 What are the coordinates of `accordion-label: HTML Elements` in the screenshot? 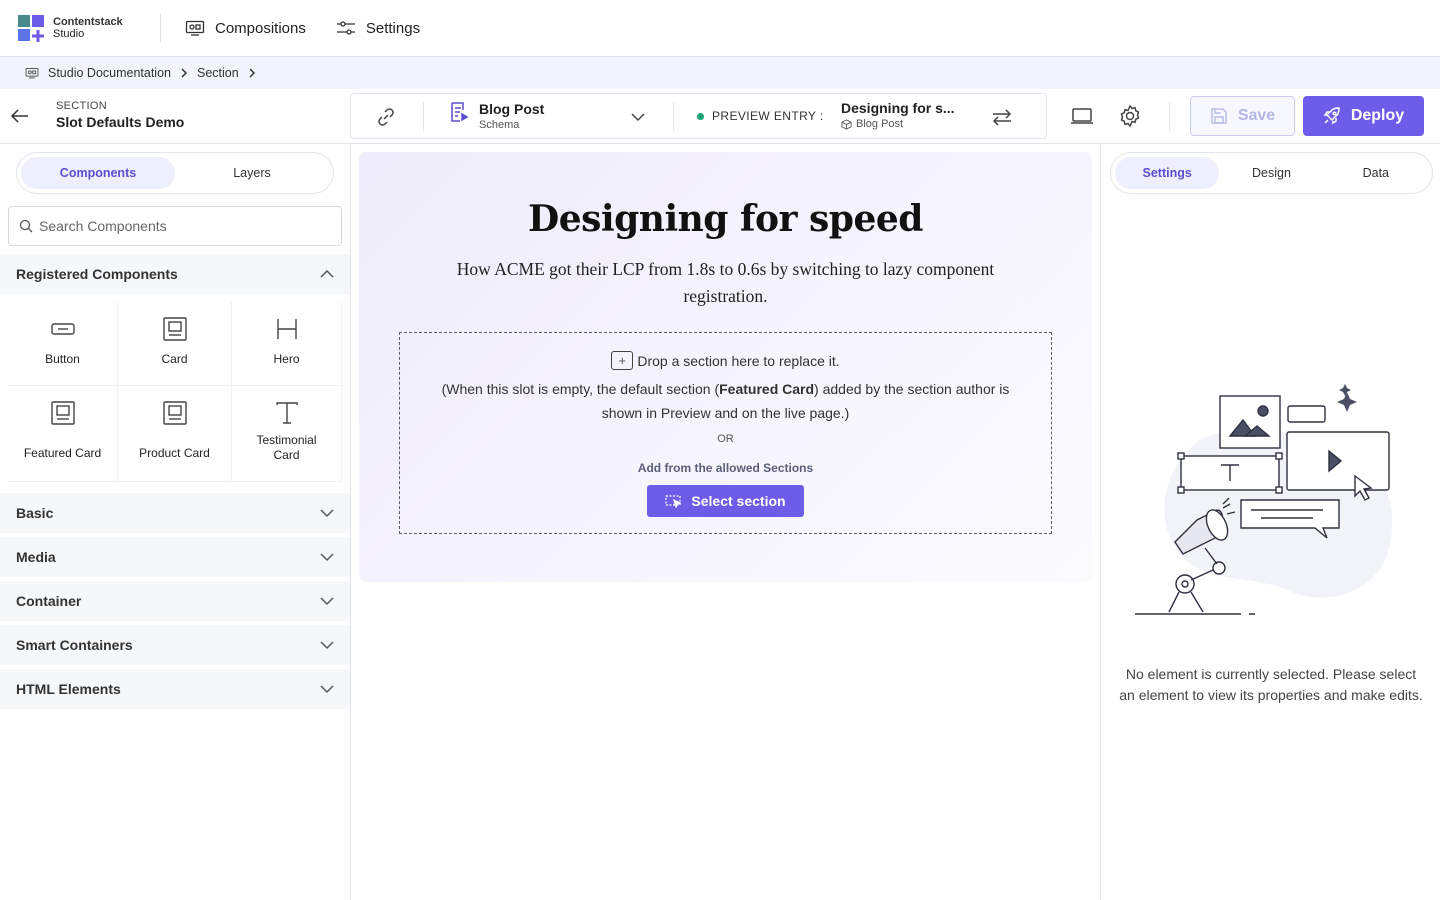 It's located at (68, 689).